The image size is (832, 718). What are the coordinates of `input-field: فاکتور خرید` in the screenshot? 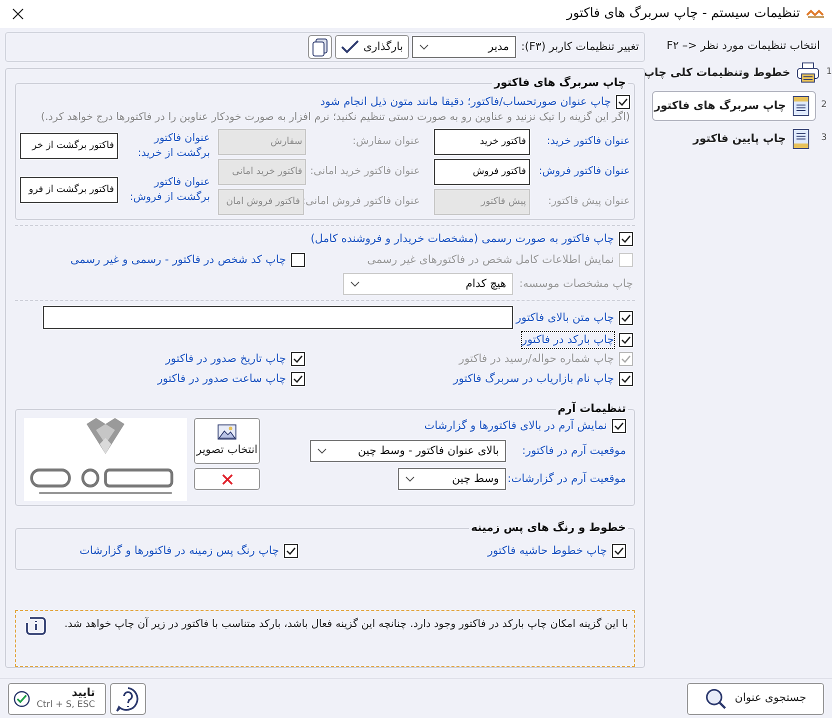 It's located at (482, 142).